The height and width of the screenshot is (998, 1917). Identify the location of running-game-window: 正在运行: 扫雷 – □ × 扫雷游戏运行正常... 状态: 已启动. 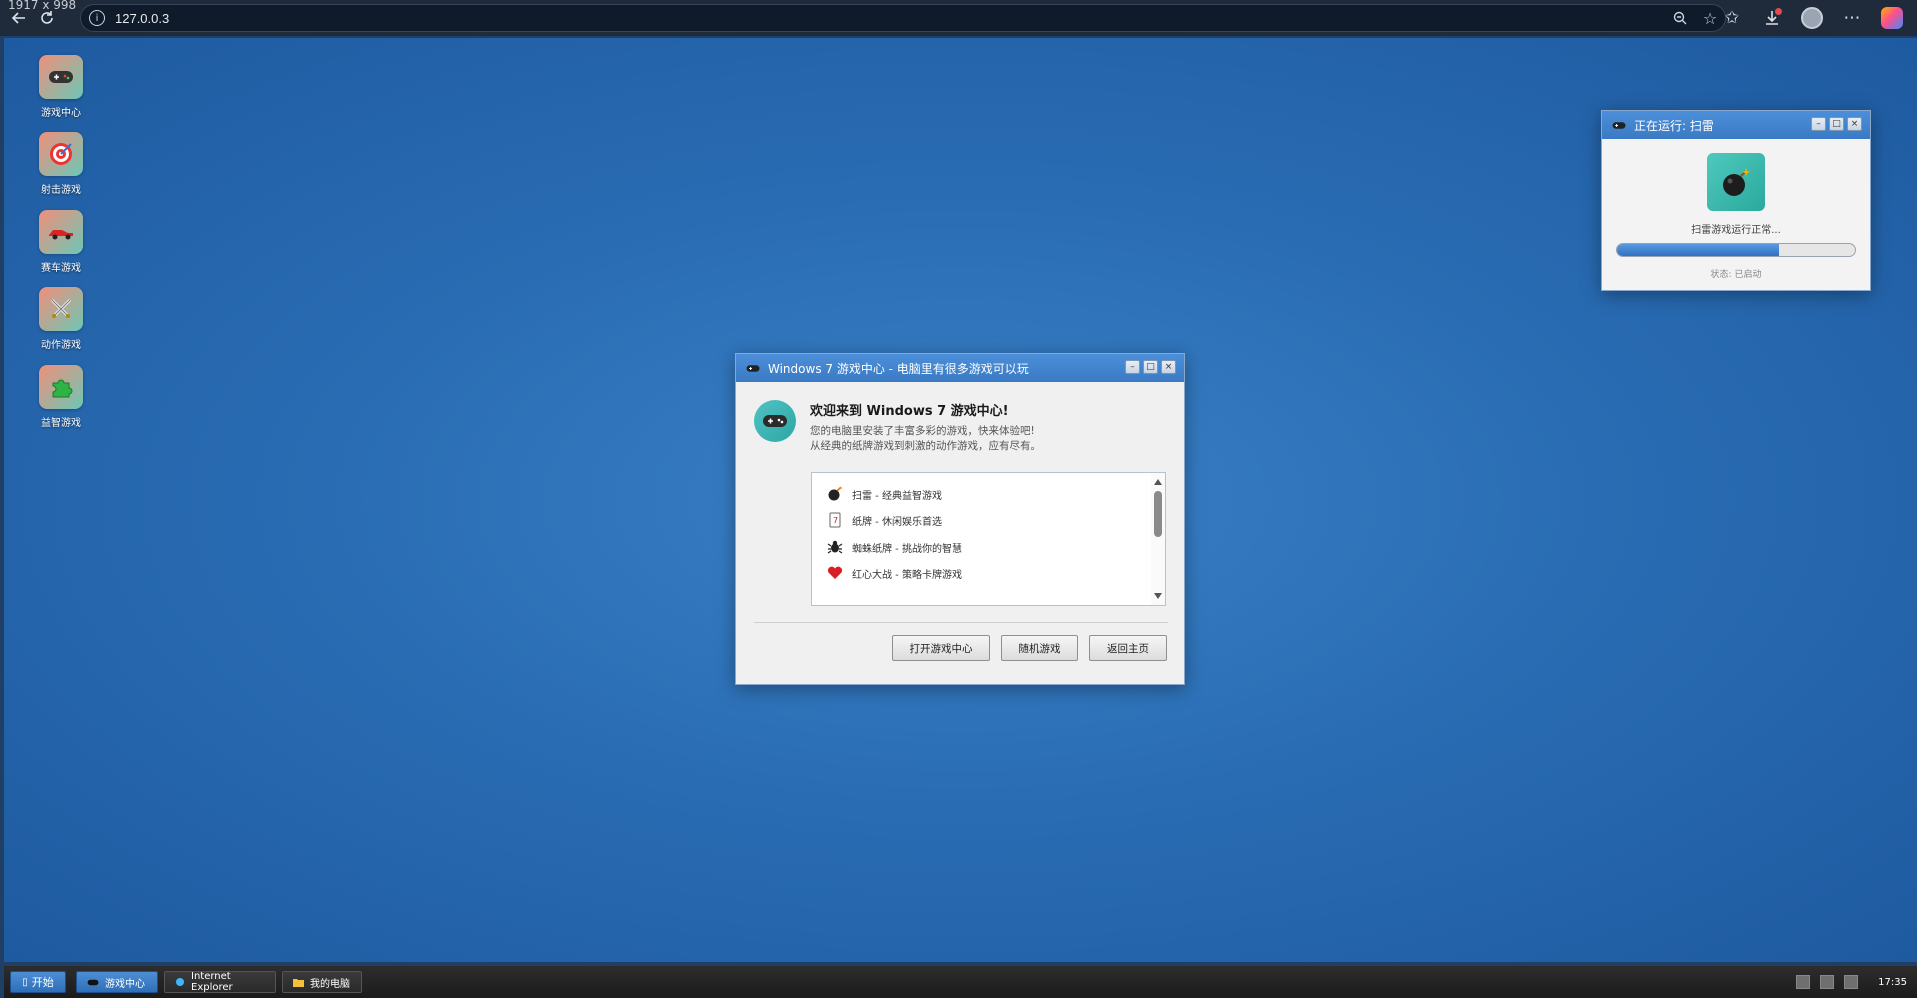
(1736, 200).